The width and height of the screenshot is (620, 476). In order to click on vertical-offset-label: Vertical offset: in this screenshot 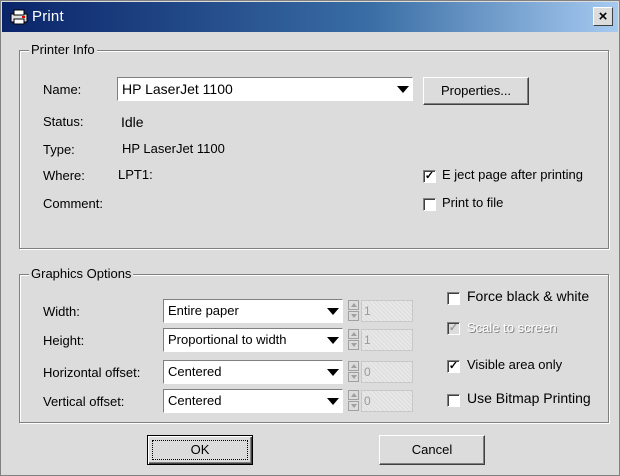, I will do `click(84, 401)`.